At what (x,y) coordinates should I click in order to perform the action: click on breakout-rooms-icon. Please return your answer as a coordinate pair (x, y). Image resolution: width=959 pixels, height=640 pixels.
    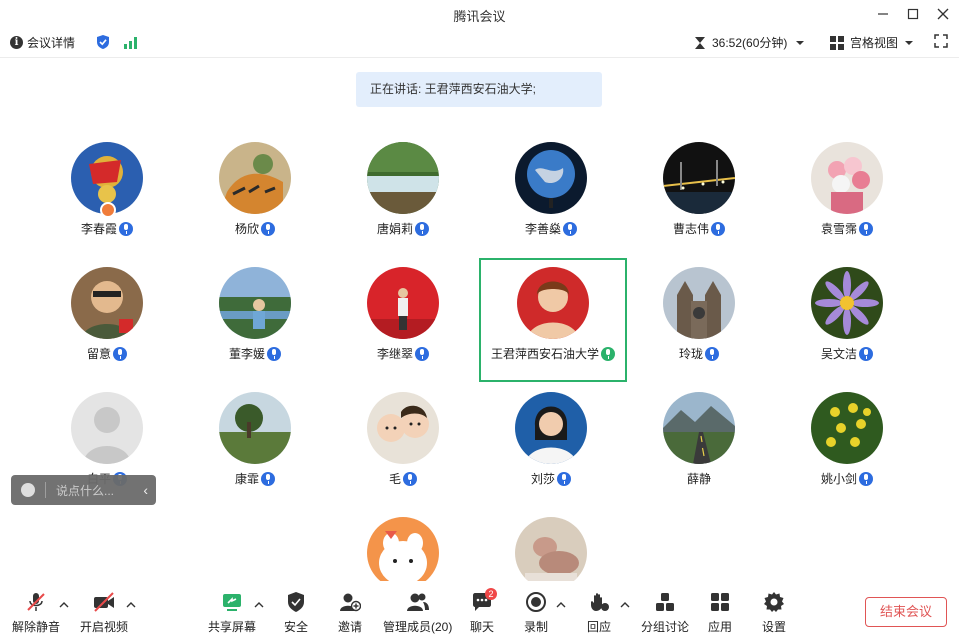
    Looking at the image, I should click on (665, 602).